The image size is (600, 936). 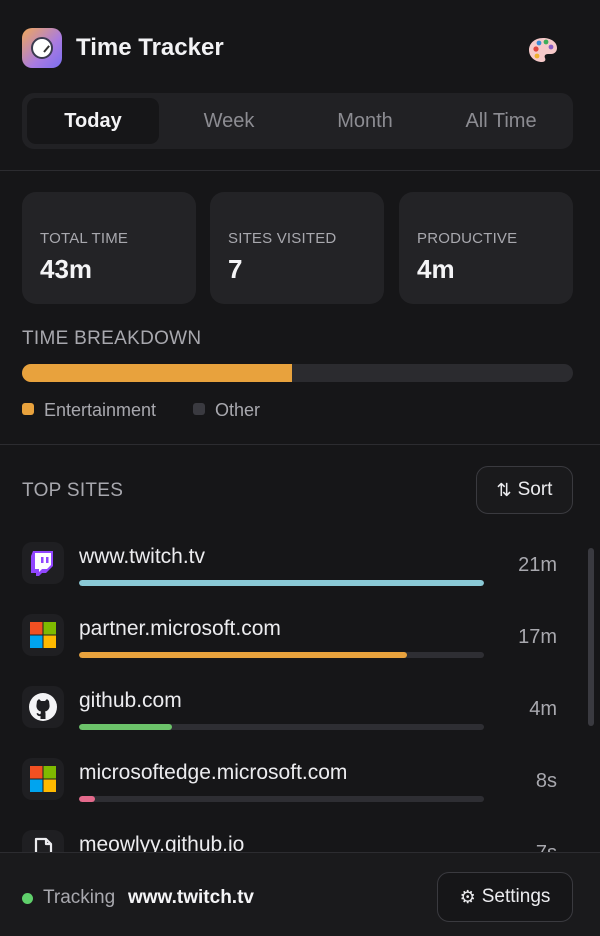 I want to click on stat-value: 4m, so click(x=436, y=269).